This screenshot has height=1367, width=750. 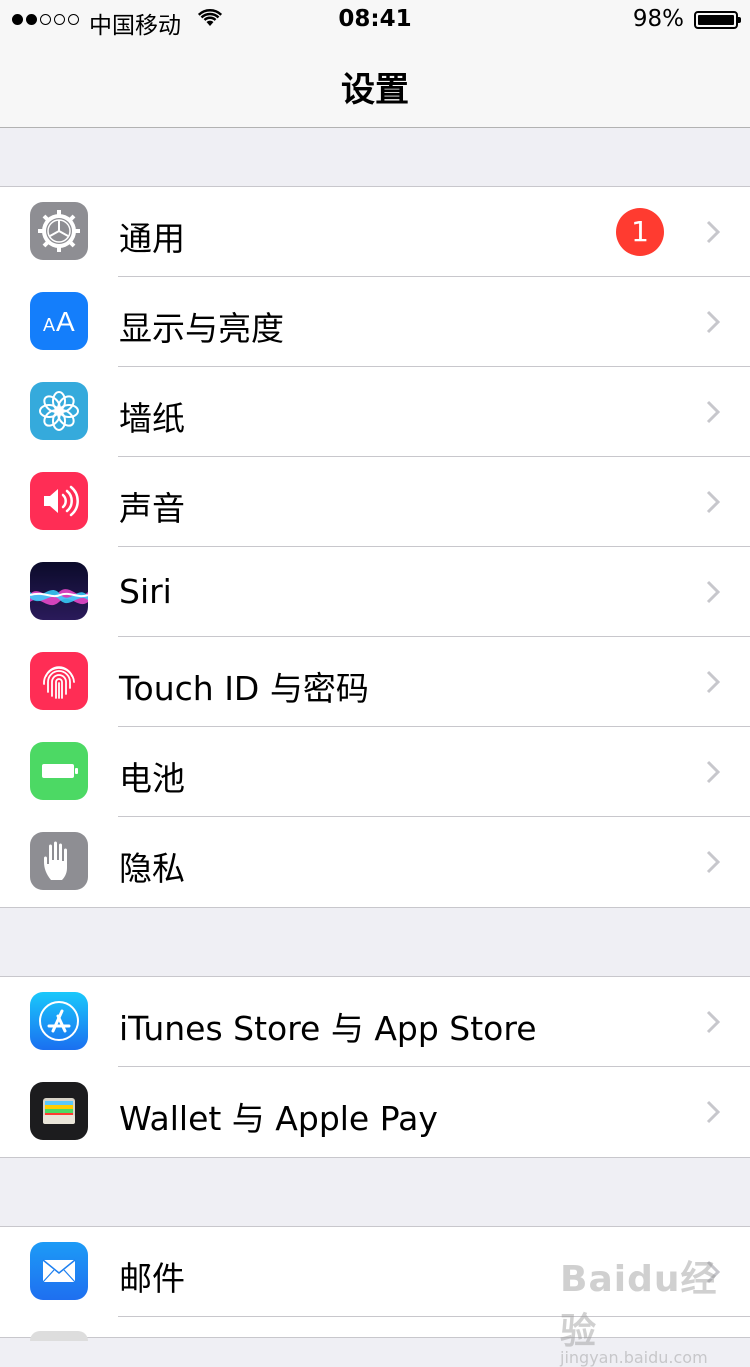 What do you see at coordinates (59, 861) in the screenshot?
I see `hand-icon` at bounding box center [59, 861].